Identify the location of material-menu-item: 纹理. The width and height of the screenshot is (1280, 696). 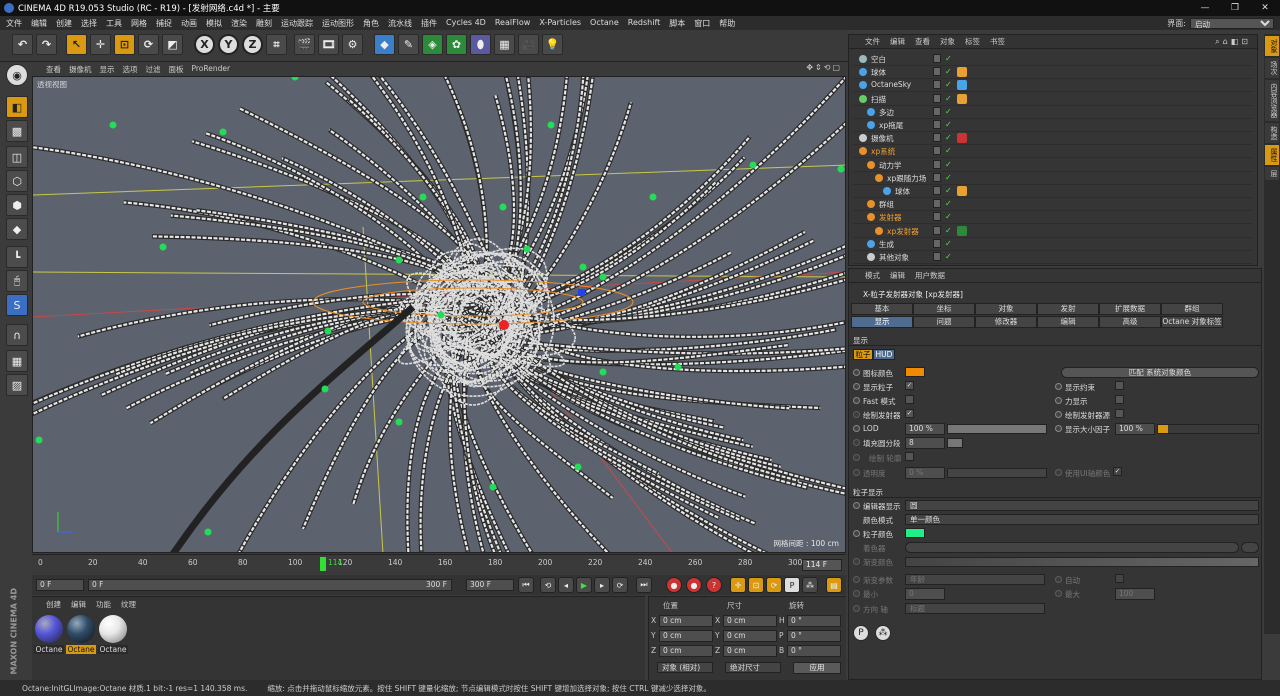
(128, 604).